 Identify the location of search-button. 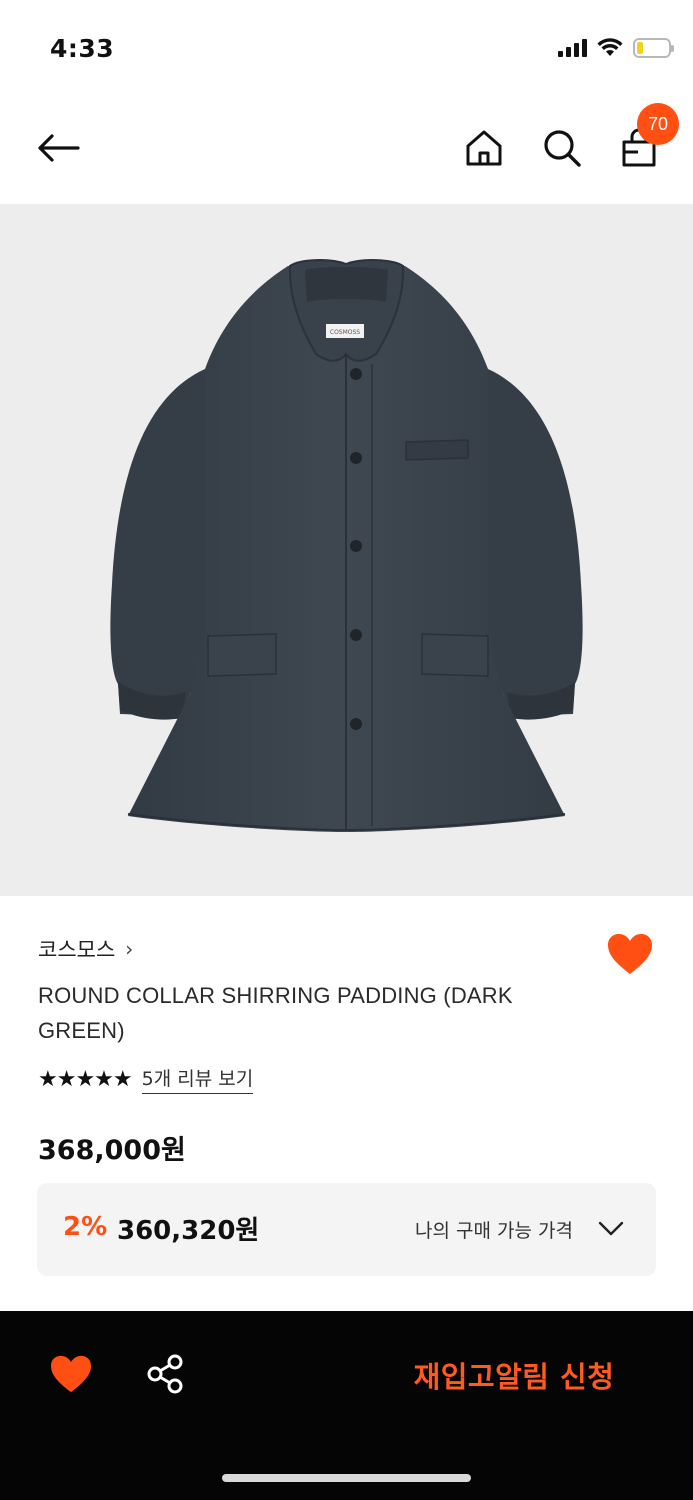
(562, 148).